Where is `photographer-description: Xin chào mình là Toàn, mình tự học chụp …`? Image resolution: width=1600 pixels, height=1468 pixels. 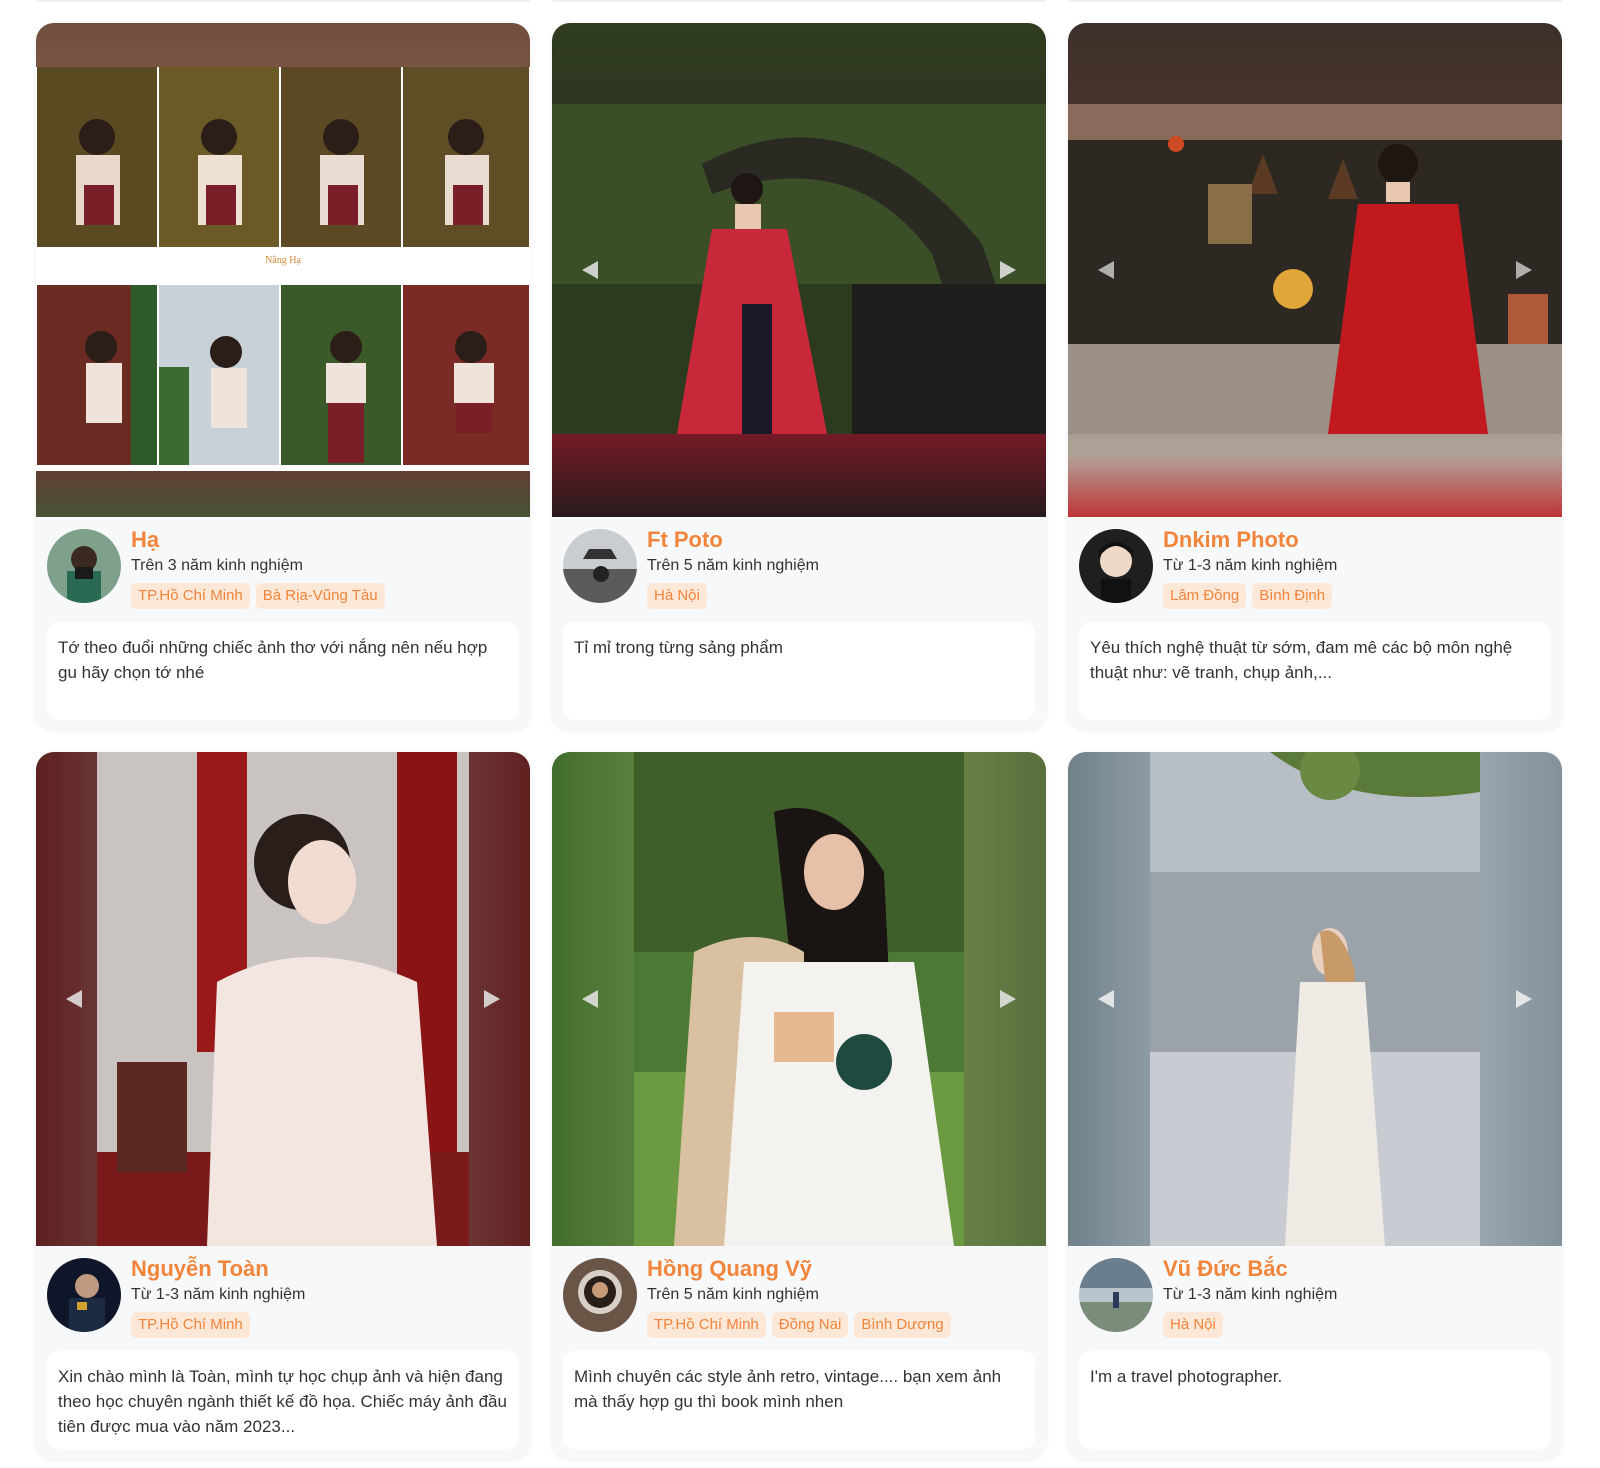 photographer-description: Xin chào mình là Toàn, mình tự học chụp … is located at coordinates (283, 1400).